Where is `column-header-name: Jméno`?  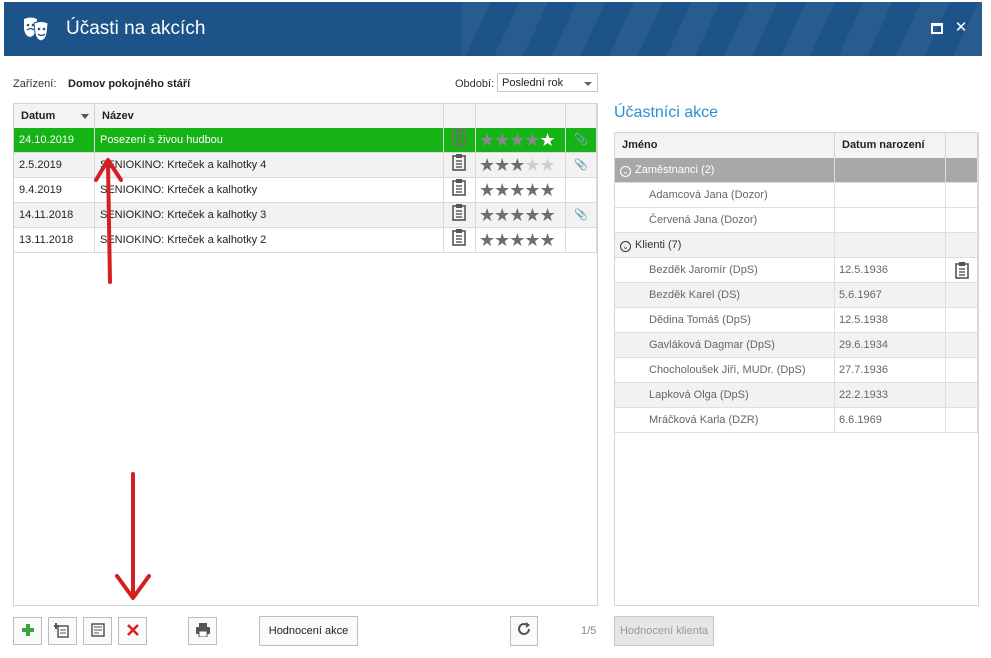 column-header-name: Jméno is located at coordinates (725, 145).